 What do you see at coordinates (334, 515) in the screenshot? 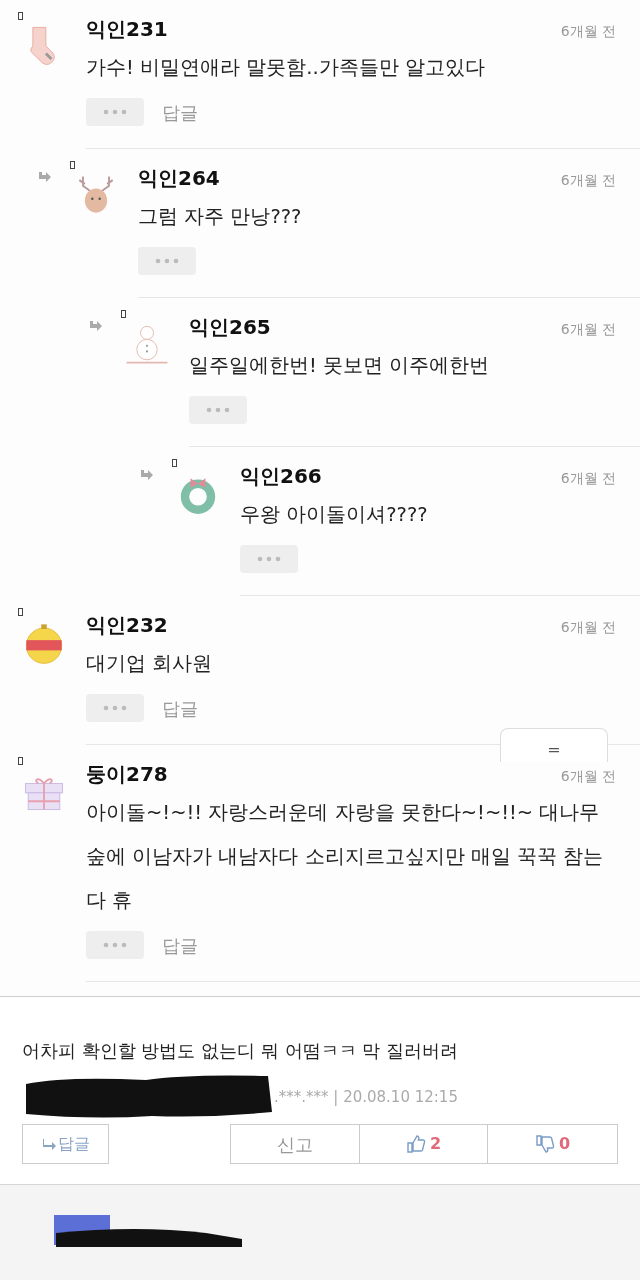
I see `comment-text: 우왕 아이돌이셔????` at bounding box center [334, 515].